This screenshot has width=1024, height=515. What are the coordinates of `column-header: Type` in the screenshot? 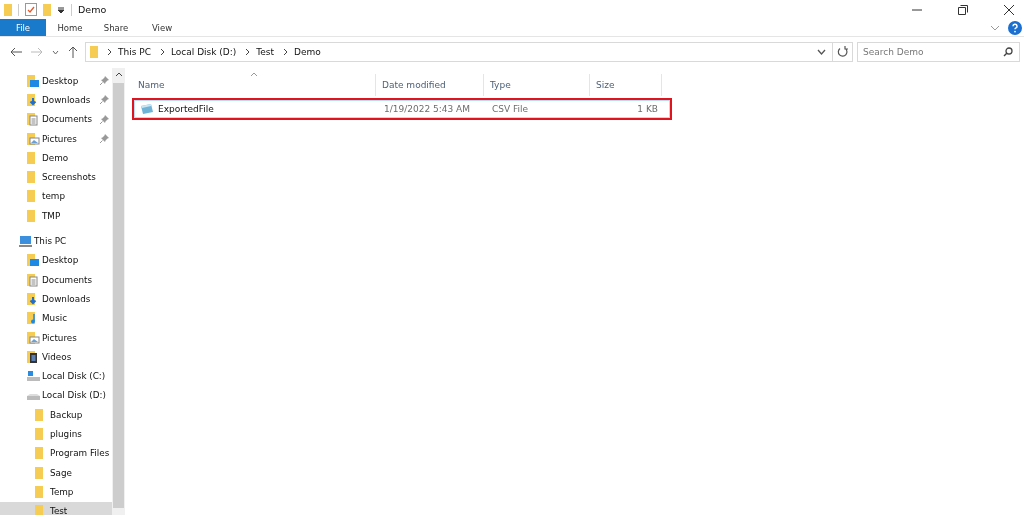 It's located at (537, 85).